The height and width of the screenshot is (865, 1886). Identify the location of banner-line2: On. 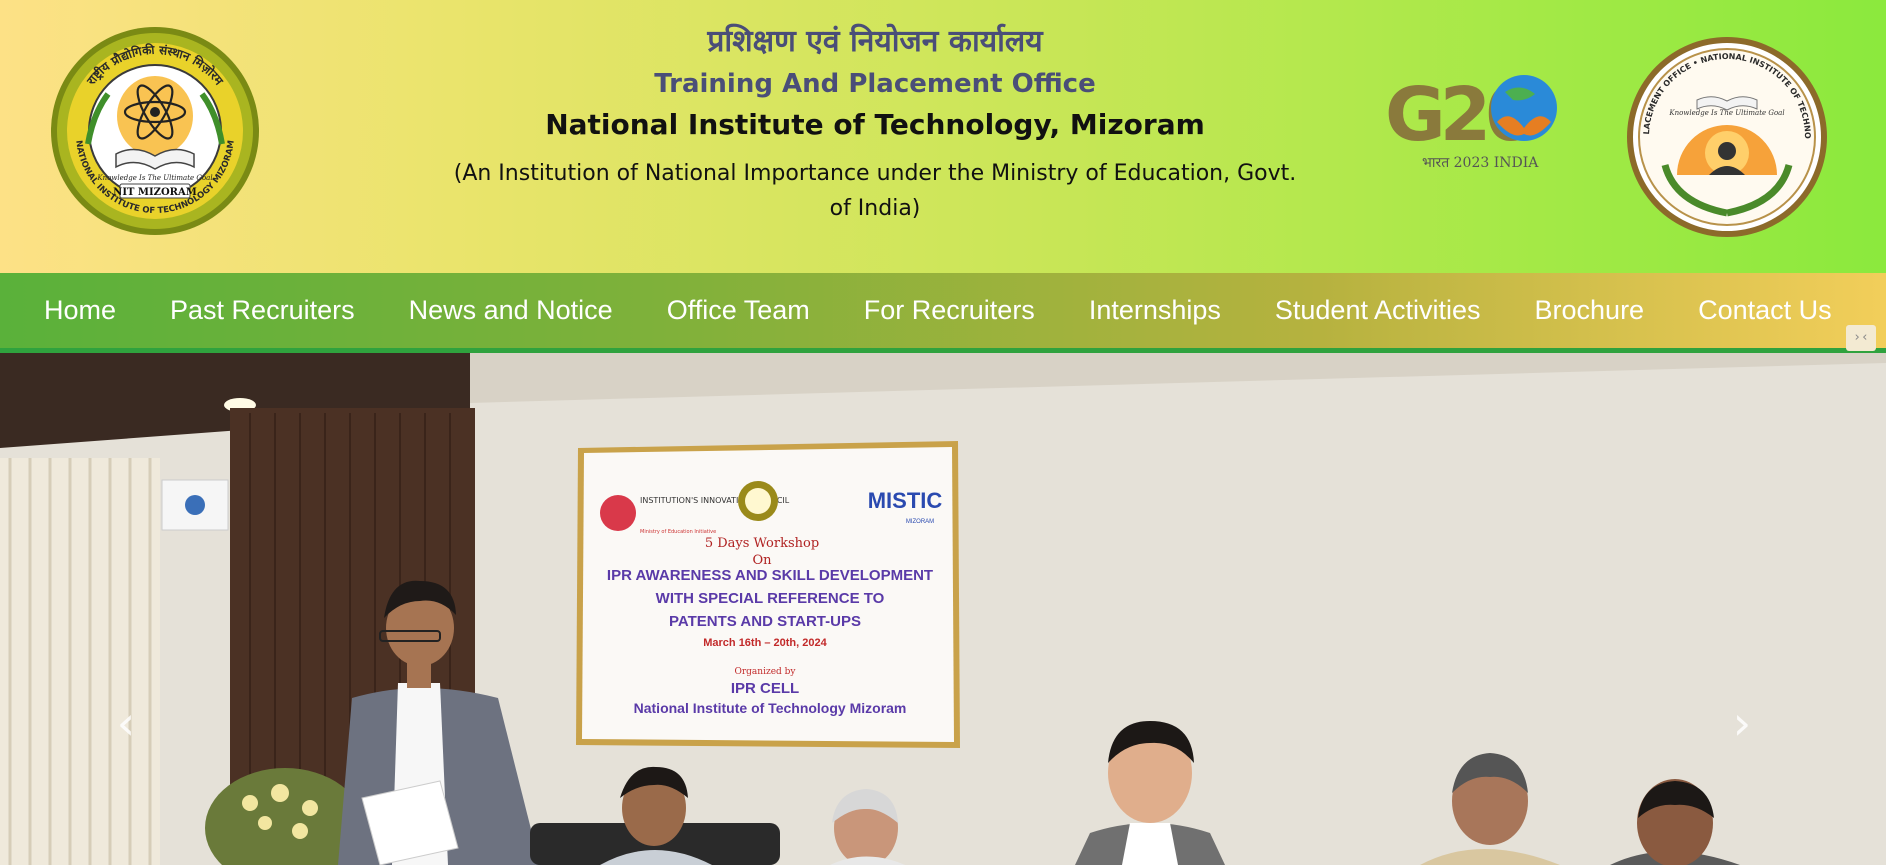
(762, 560).